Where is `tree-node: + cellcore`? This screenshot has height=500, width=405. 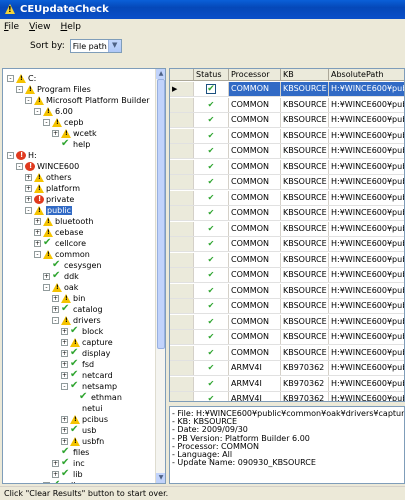
tree-node: + cellcore is located at coordinates (60, 243).